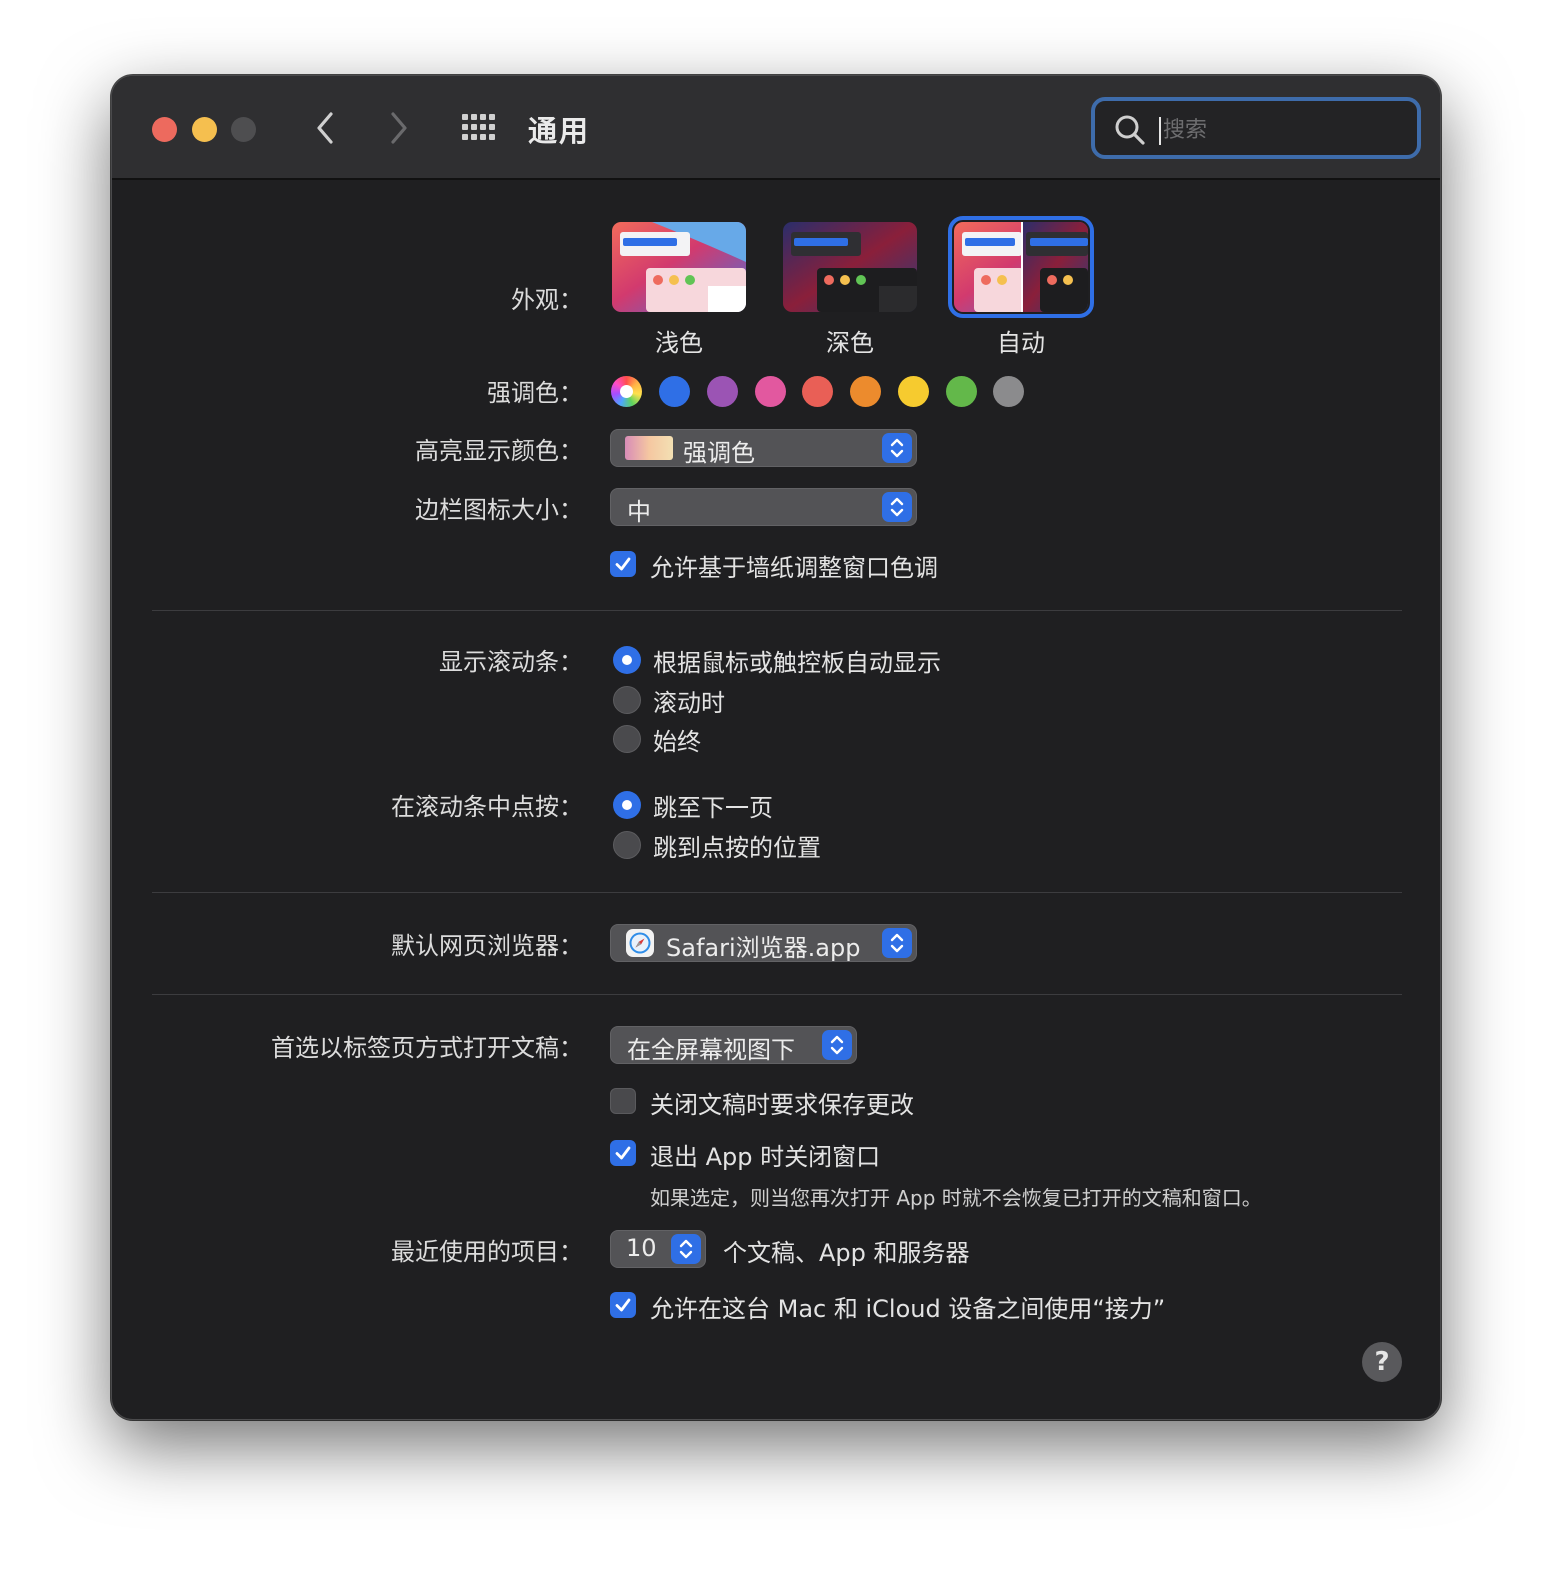 This screenshot has height=1576, width=1560. Describe the element at coordinates (641, 1248) in the screenshot. I see `recent-items-value: 10` at that location.